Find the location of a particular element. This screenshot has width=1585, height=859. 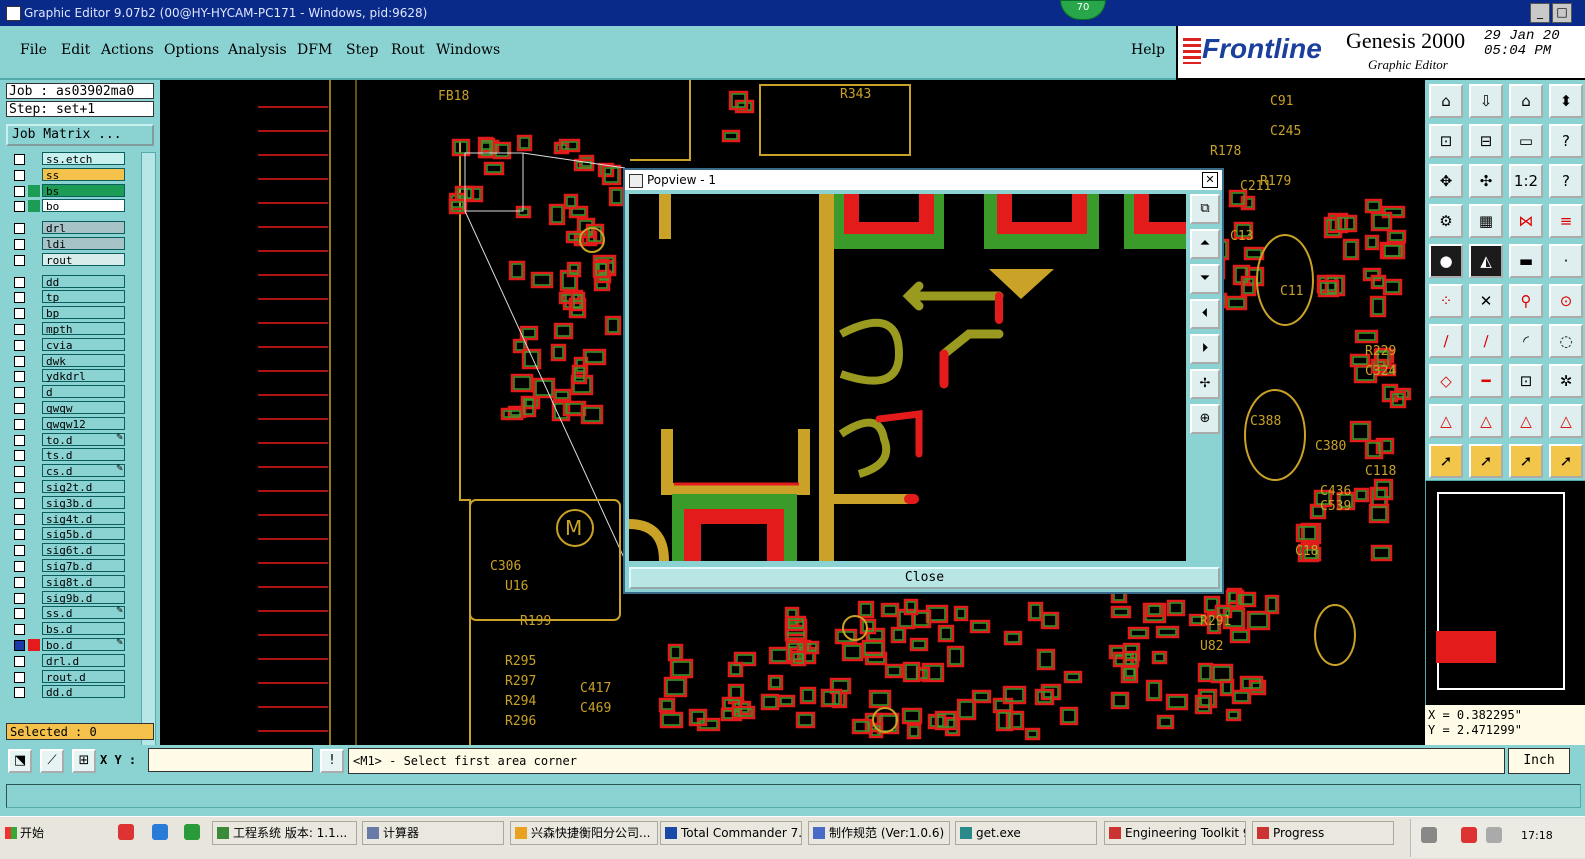

layer-row: sig3b.d is located at coordinates (73, 502).